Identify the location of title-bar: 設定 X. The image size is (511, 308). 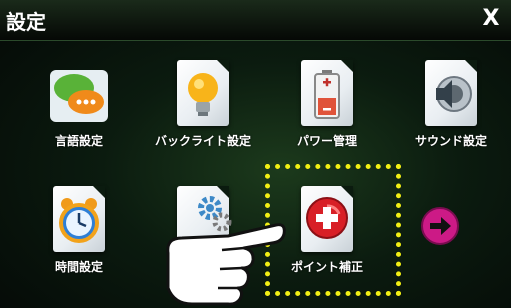
(255, 20).